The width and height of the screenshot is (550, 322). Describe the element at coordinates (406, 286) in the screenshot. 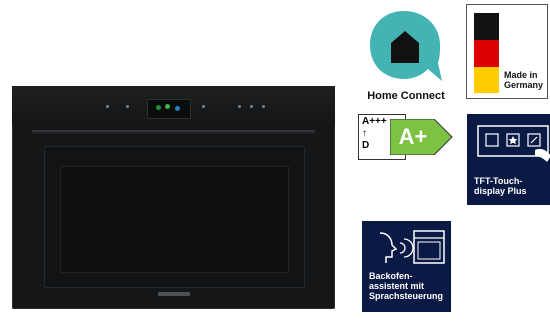

I see `backofen-assistant-label: Backofen- assistent mit Sprachsteuerung` at that location.